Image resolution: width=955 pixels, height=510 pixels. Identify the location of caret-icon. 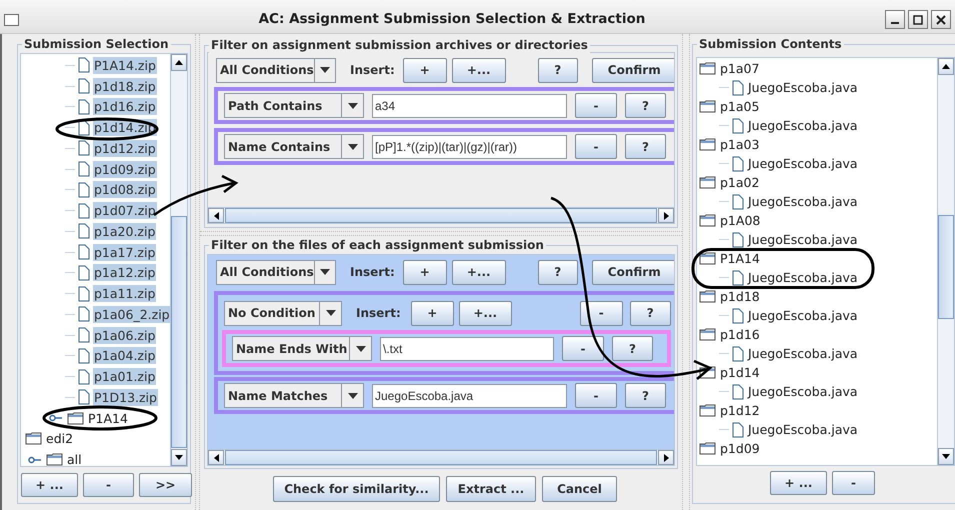
(353, 105).